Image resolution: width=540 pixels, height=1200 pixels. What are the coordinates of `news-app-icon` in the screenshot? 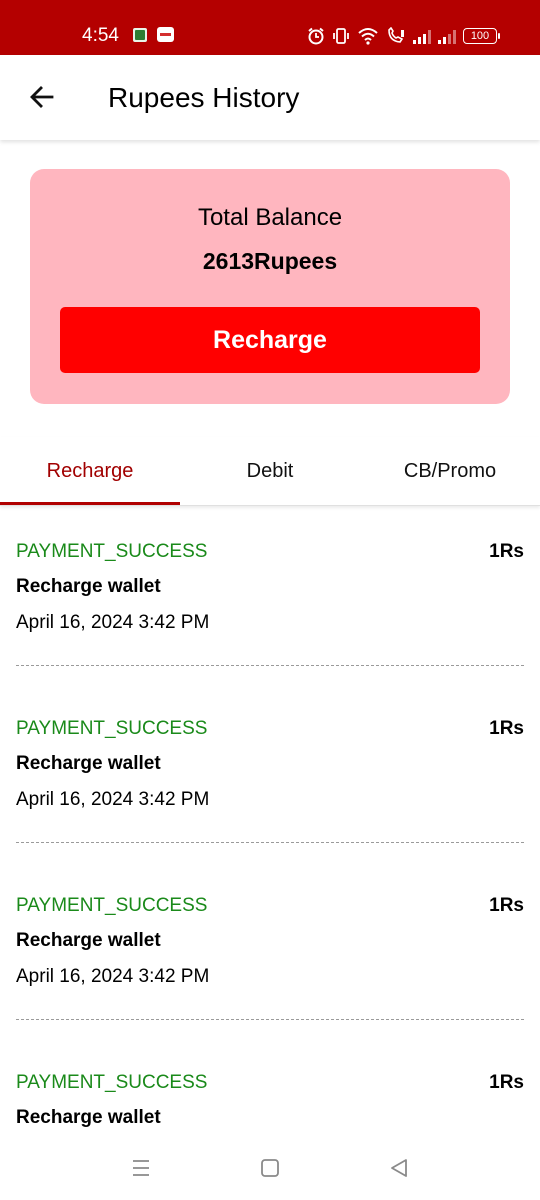 It's located at (165, 34).